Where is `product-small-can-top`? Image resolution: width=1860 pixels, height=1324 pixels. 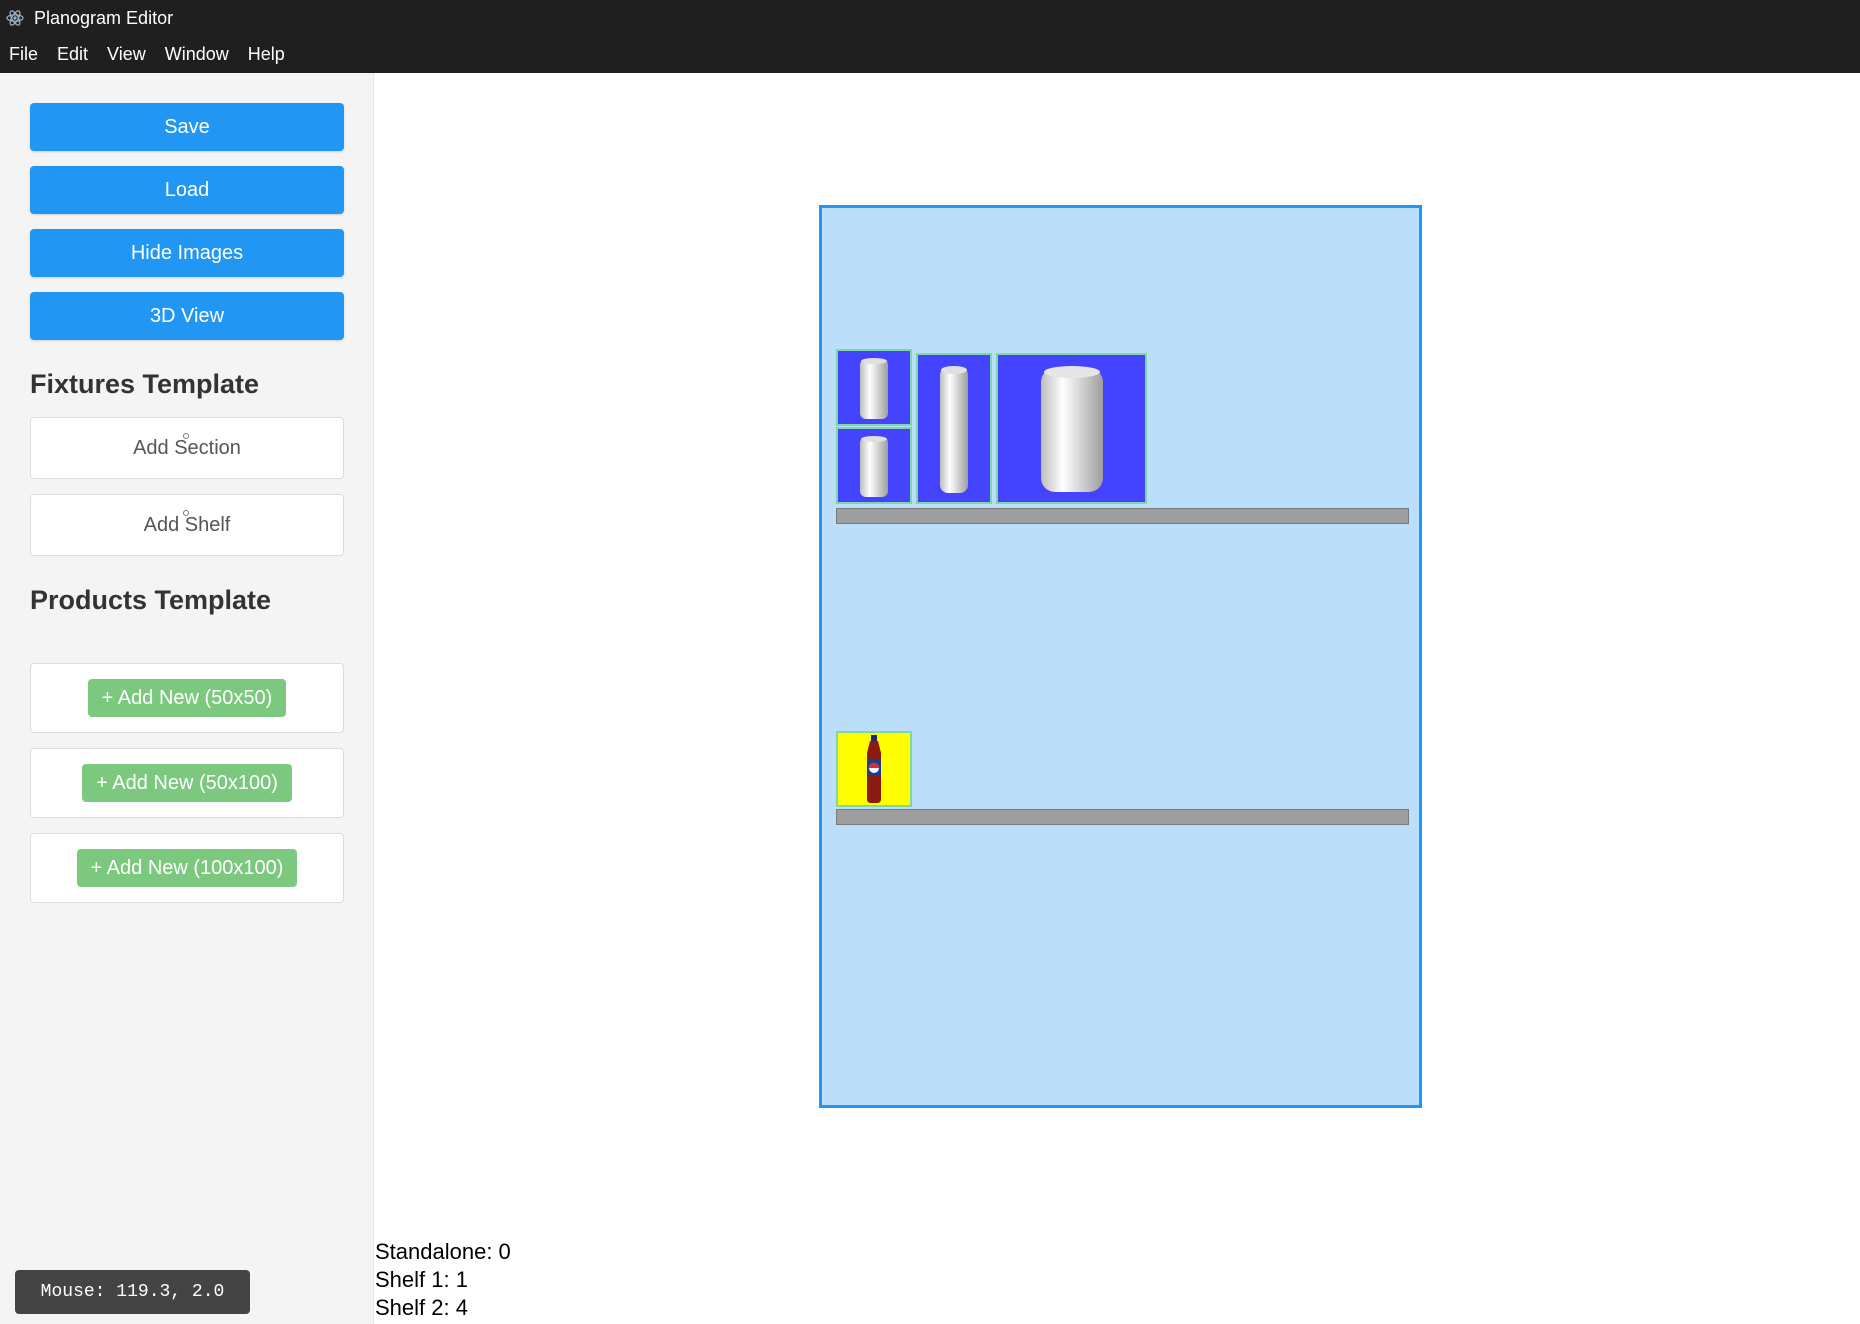 product-small-can-top is located at coordinates (874, 387).